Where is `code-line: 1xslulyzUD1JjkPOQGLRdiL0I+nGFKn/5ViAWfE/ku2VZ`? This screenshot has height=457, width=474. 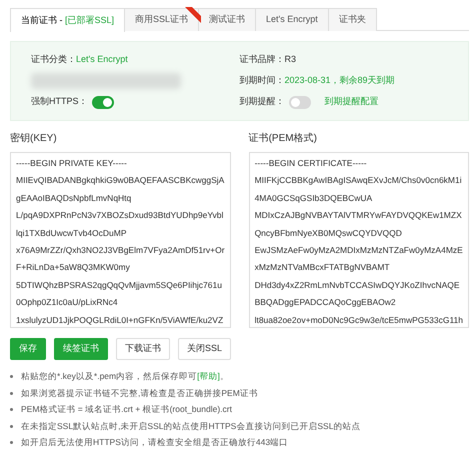 code-line: 1xslulyzUD1JjkPOQGLRdiL0I+nGFKn/5ViAWfE/ku2VZ is located at coordinates (120, 320).